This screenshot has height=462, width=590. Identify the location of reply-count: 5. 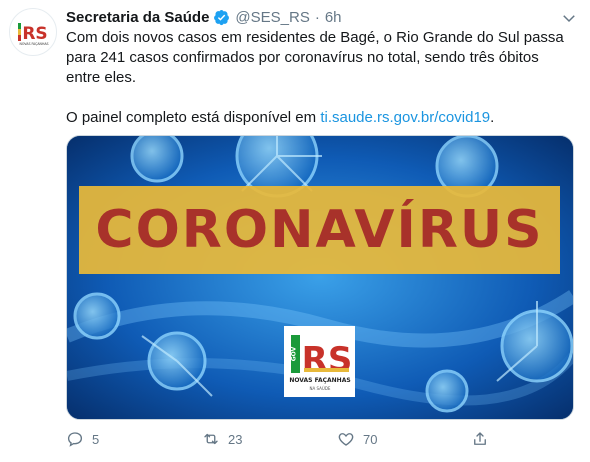
(96, 439).